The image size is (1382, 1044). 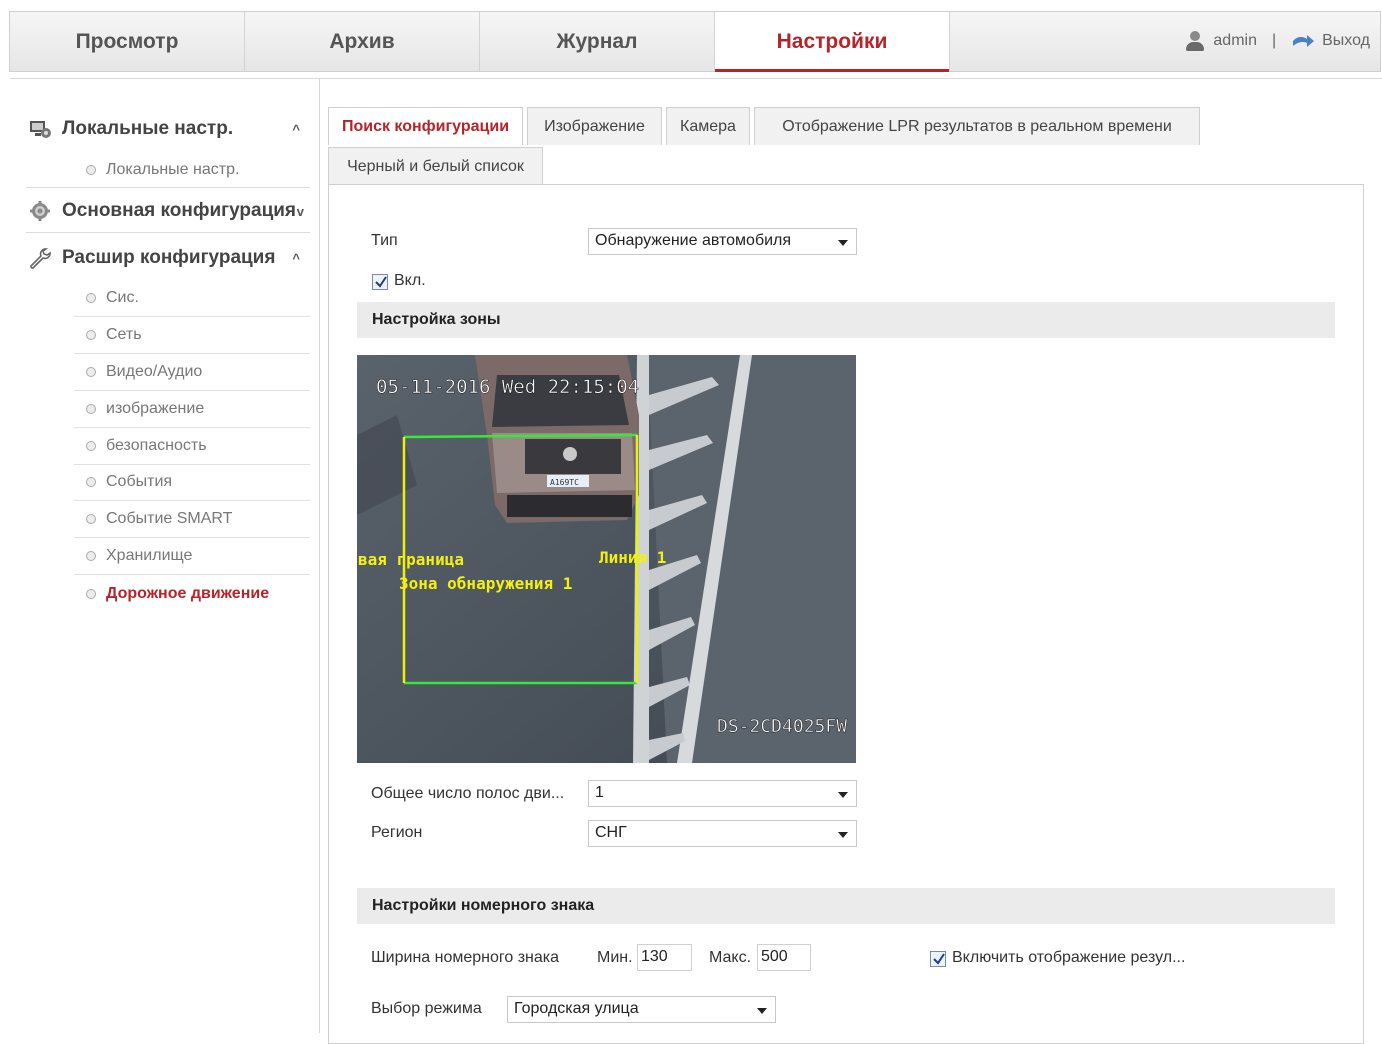 I want to click on sidebar-group-label: Основная конфигурация, so click(x=179, y=210).